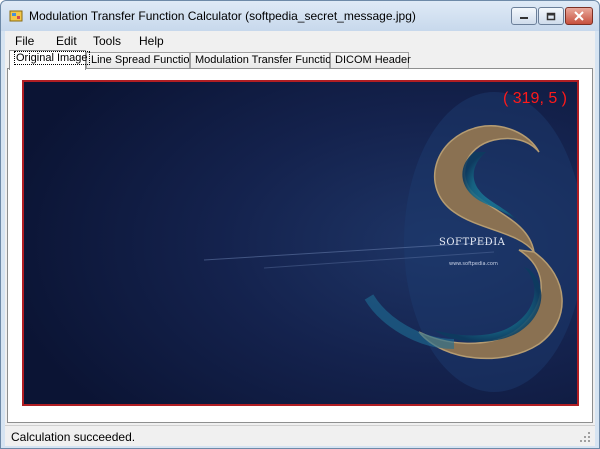 The image size is (600, 449). Describe the element at coordinates (24, 41) in the screenshot. I see `menu-file: File` at that location.